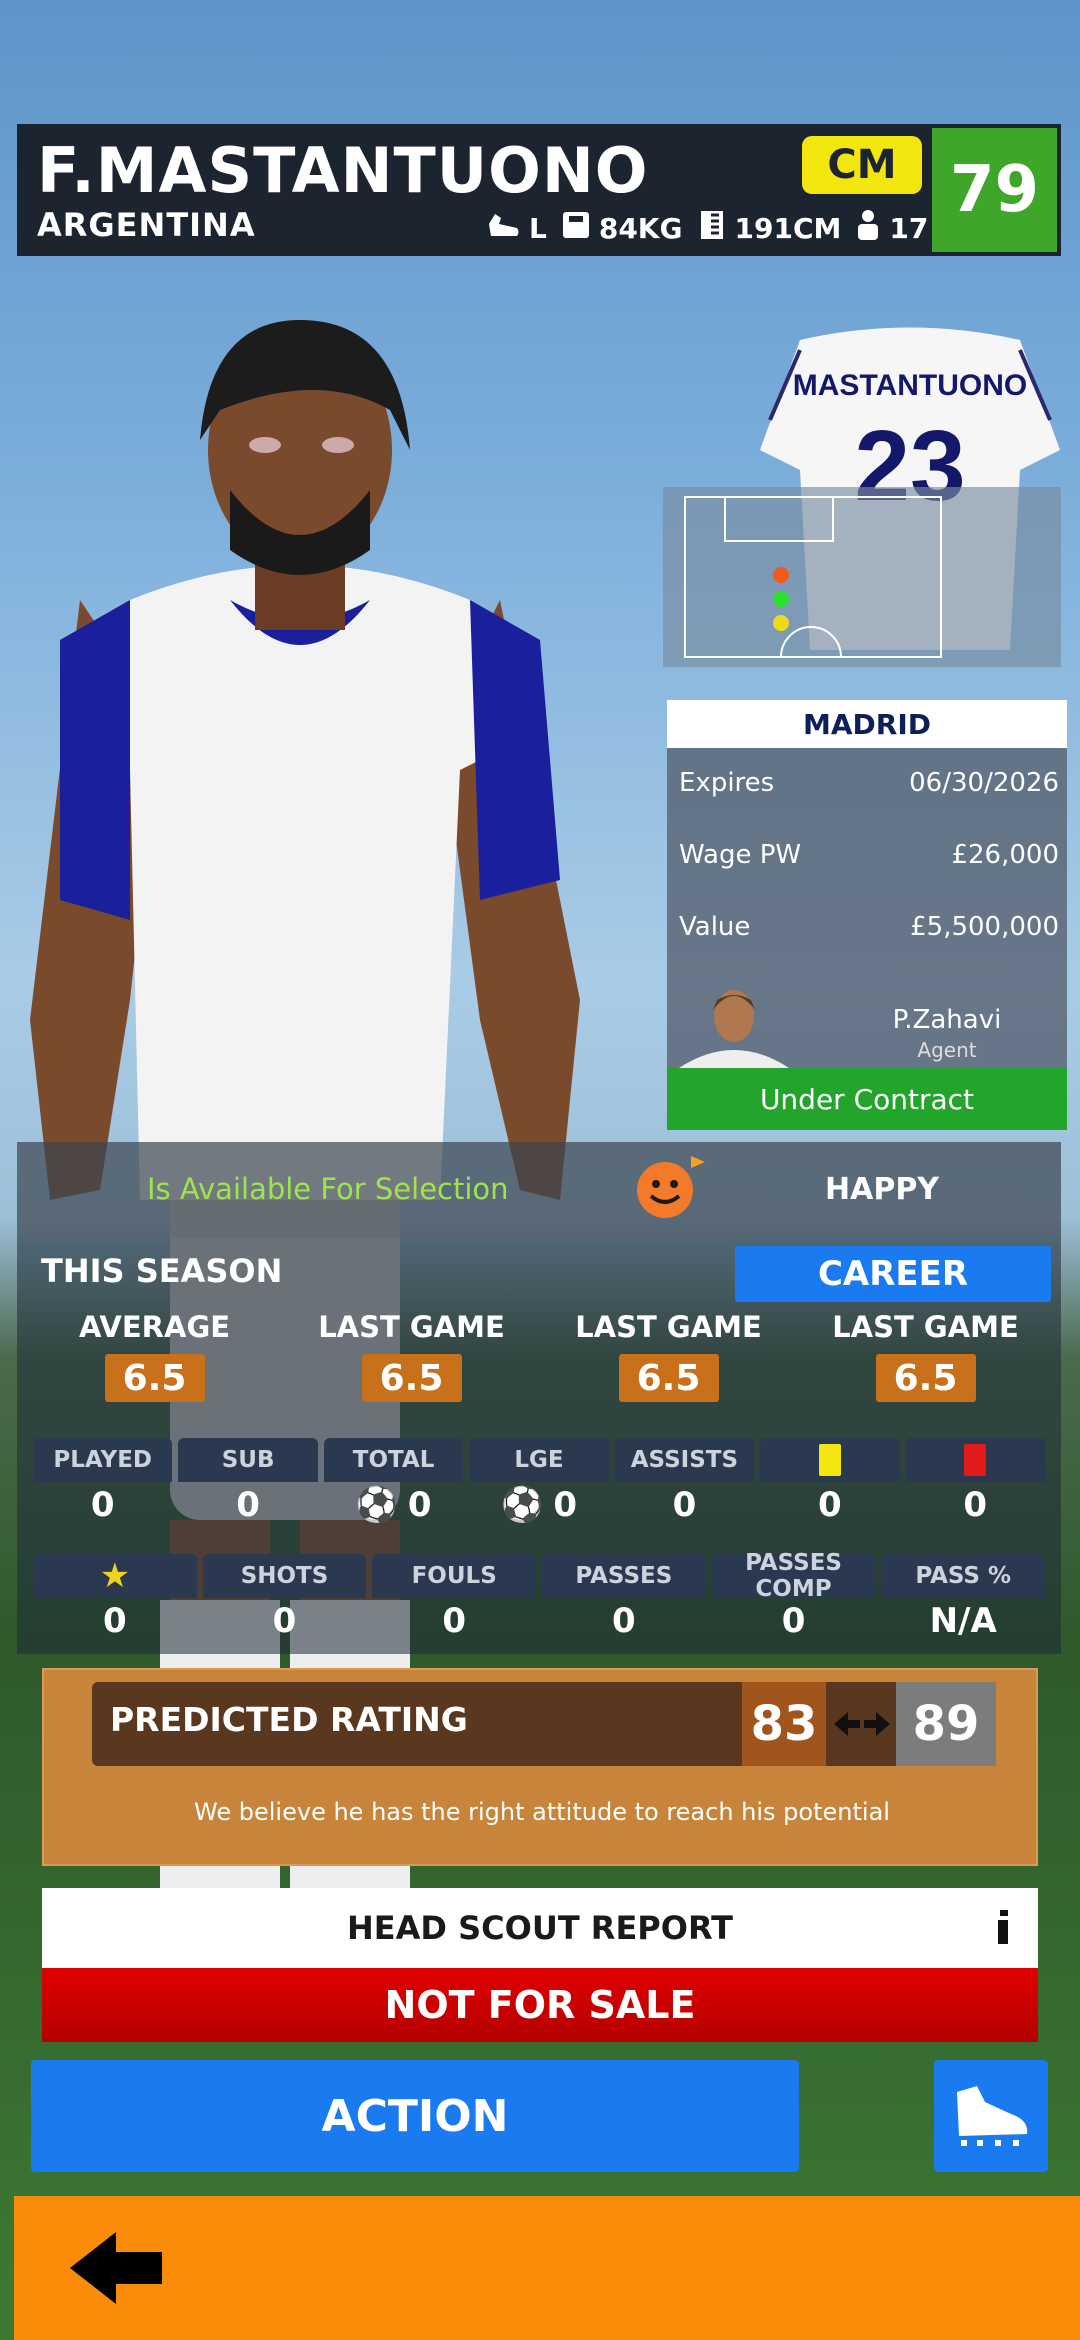 Image resolution: width=1080 pixels, height=2340 pixels. What do you see at coordinates (946, 1724) in the screenshot?
I see `predicted-max: 89` at bounding box center [946, 1724].